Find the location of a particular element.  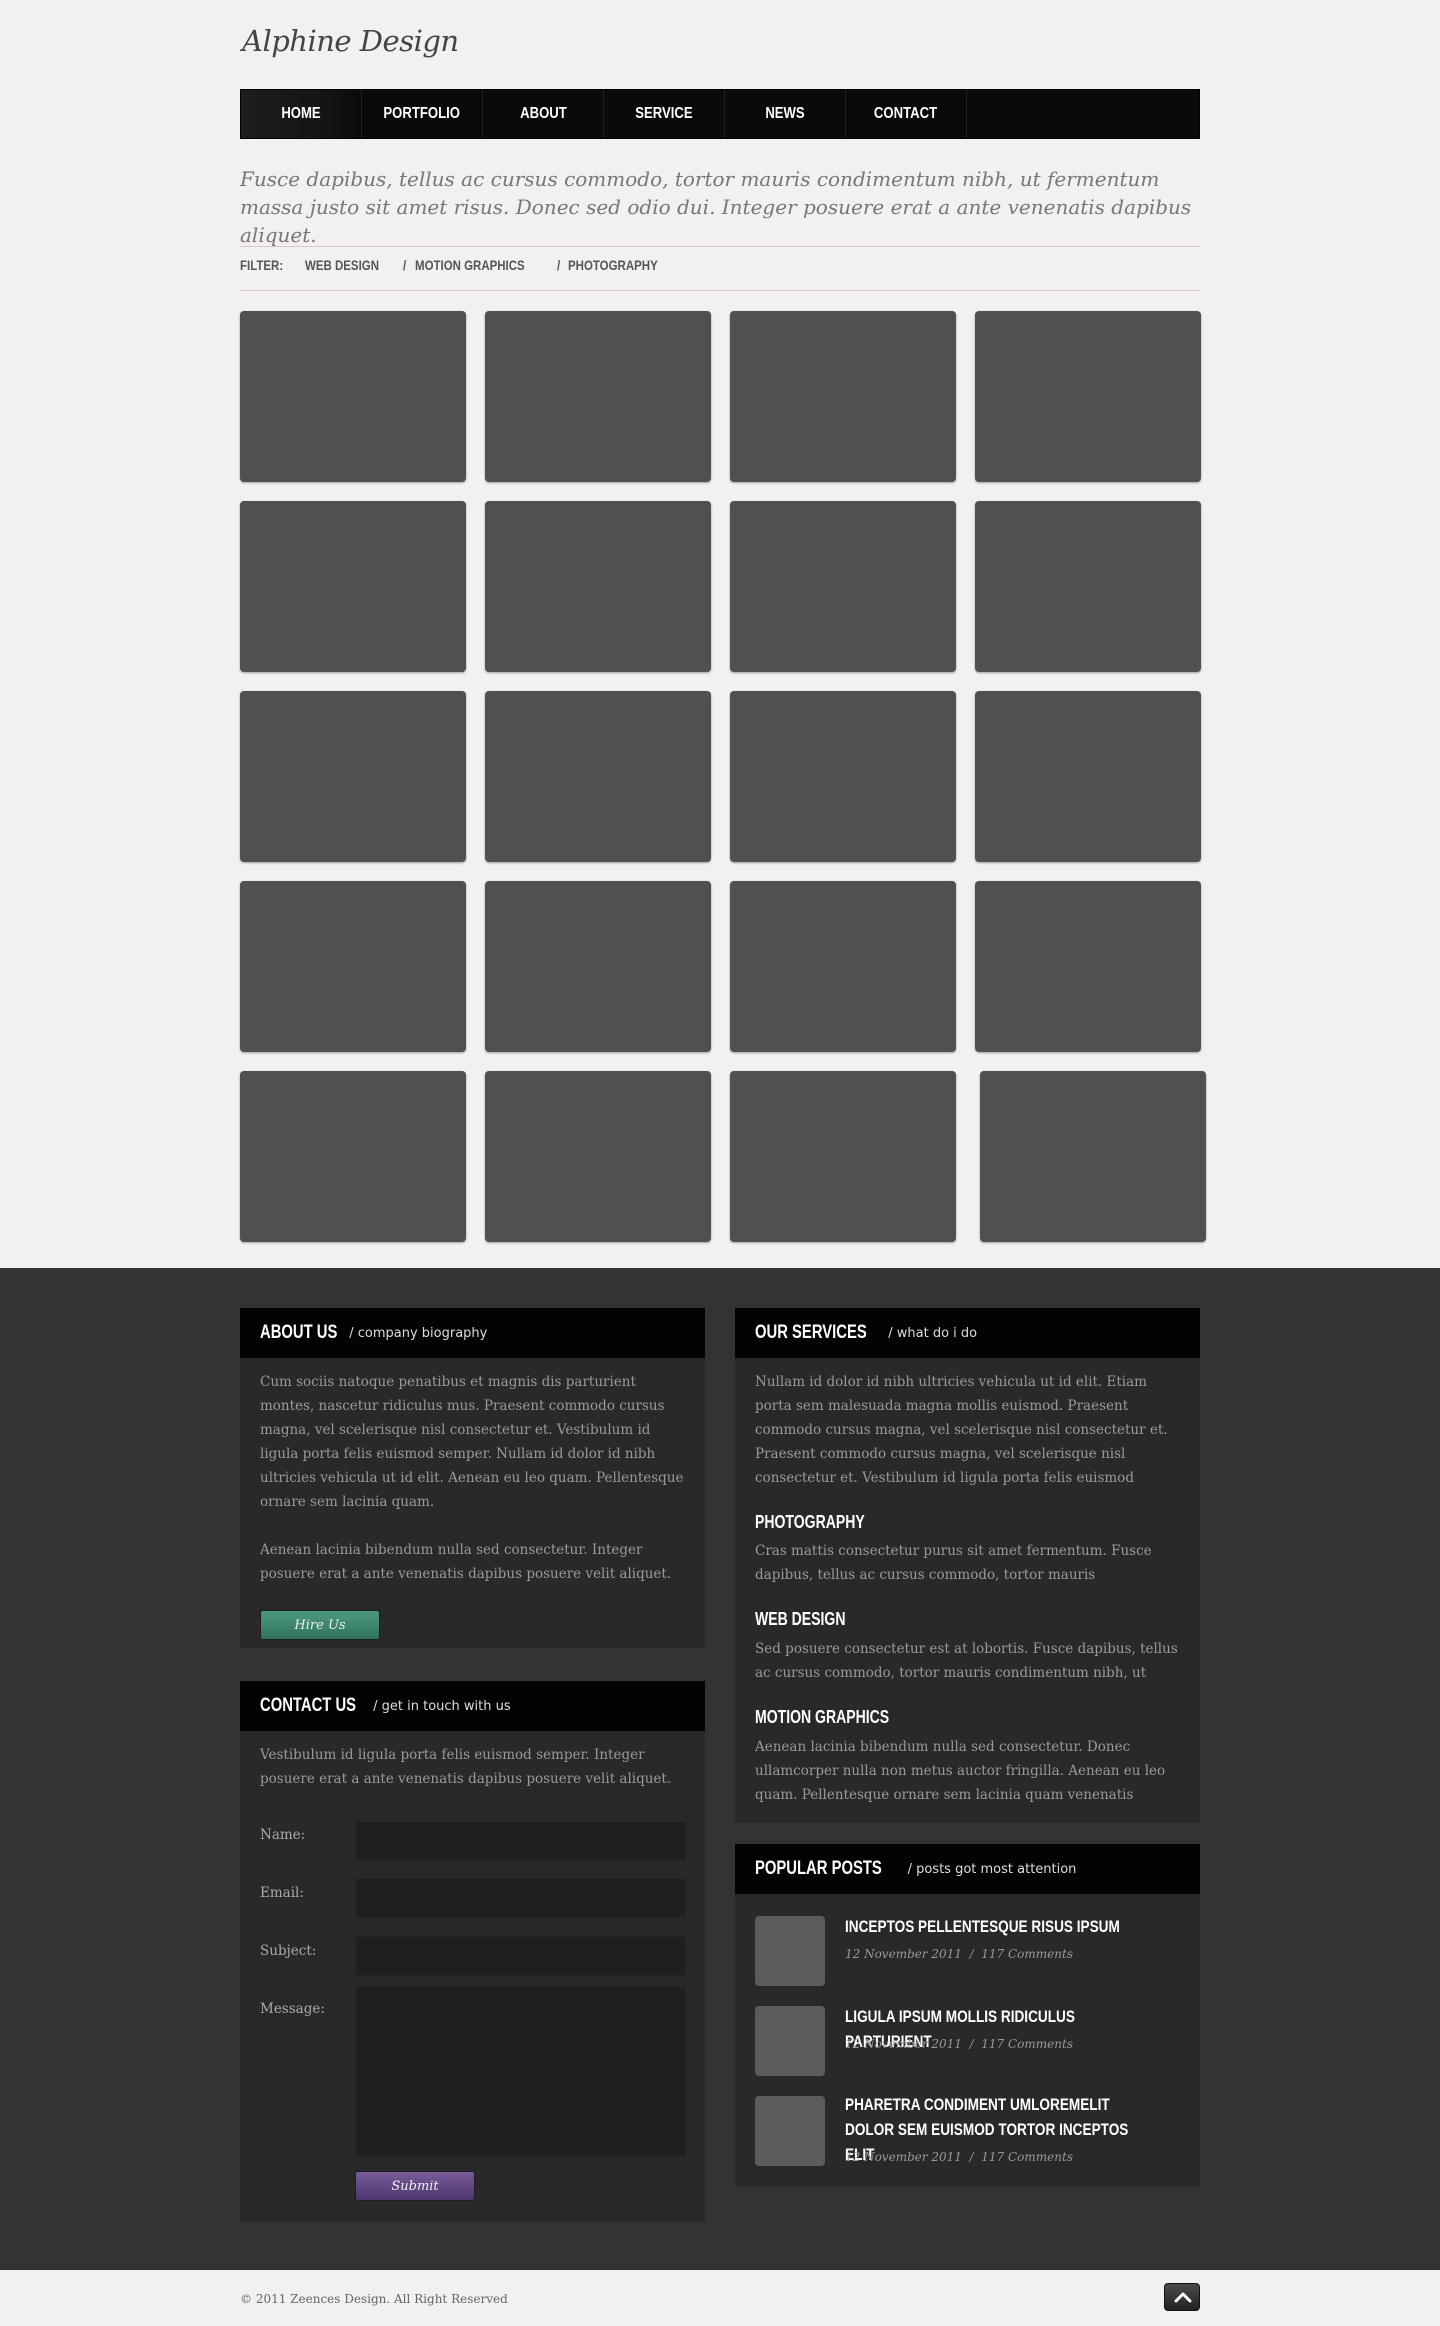

services-header: OUR SERVICES / what do i do is located at coordinates (967, 1333).